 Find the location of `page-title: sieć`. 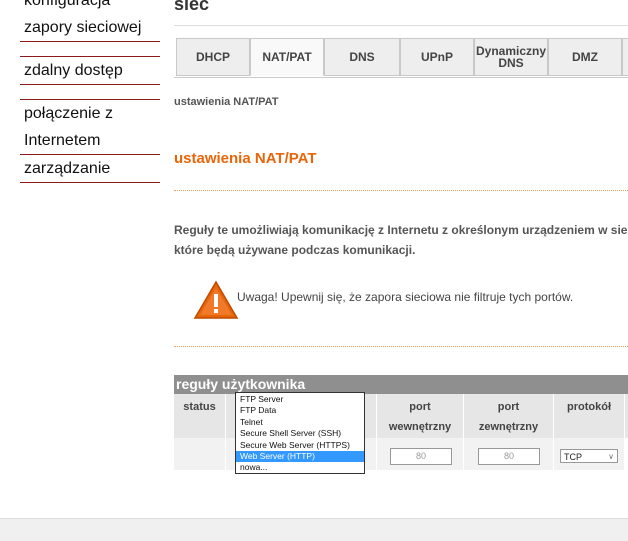

page-title: sieć is located at coordinates (192, 7).